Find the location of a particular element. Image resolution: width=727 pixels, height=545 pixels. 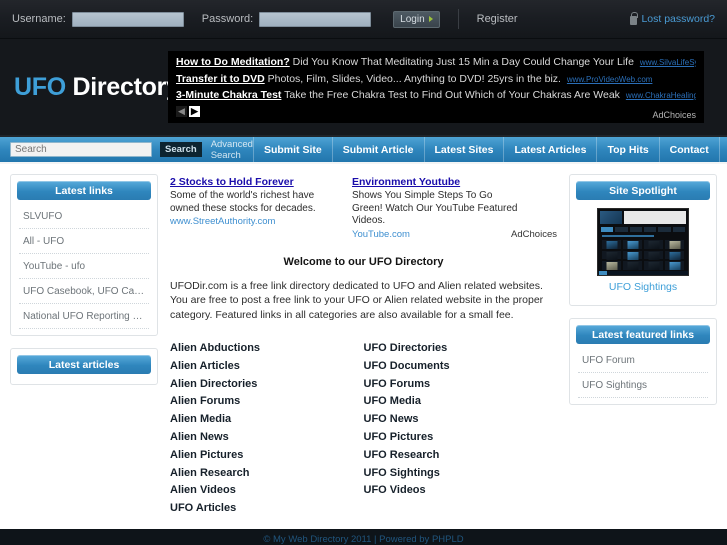

rss-feed-button is located at coordinates (722, 149).